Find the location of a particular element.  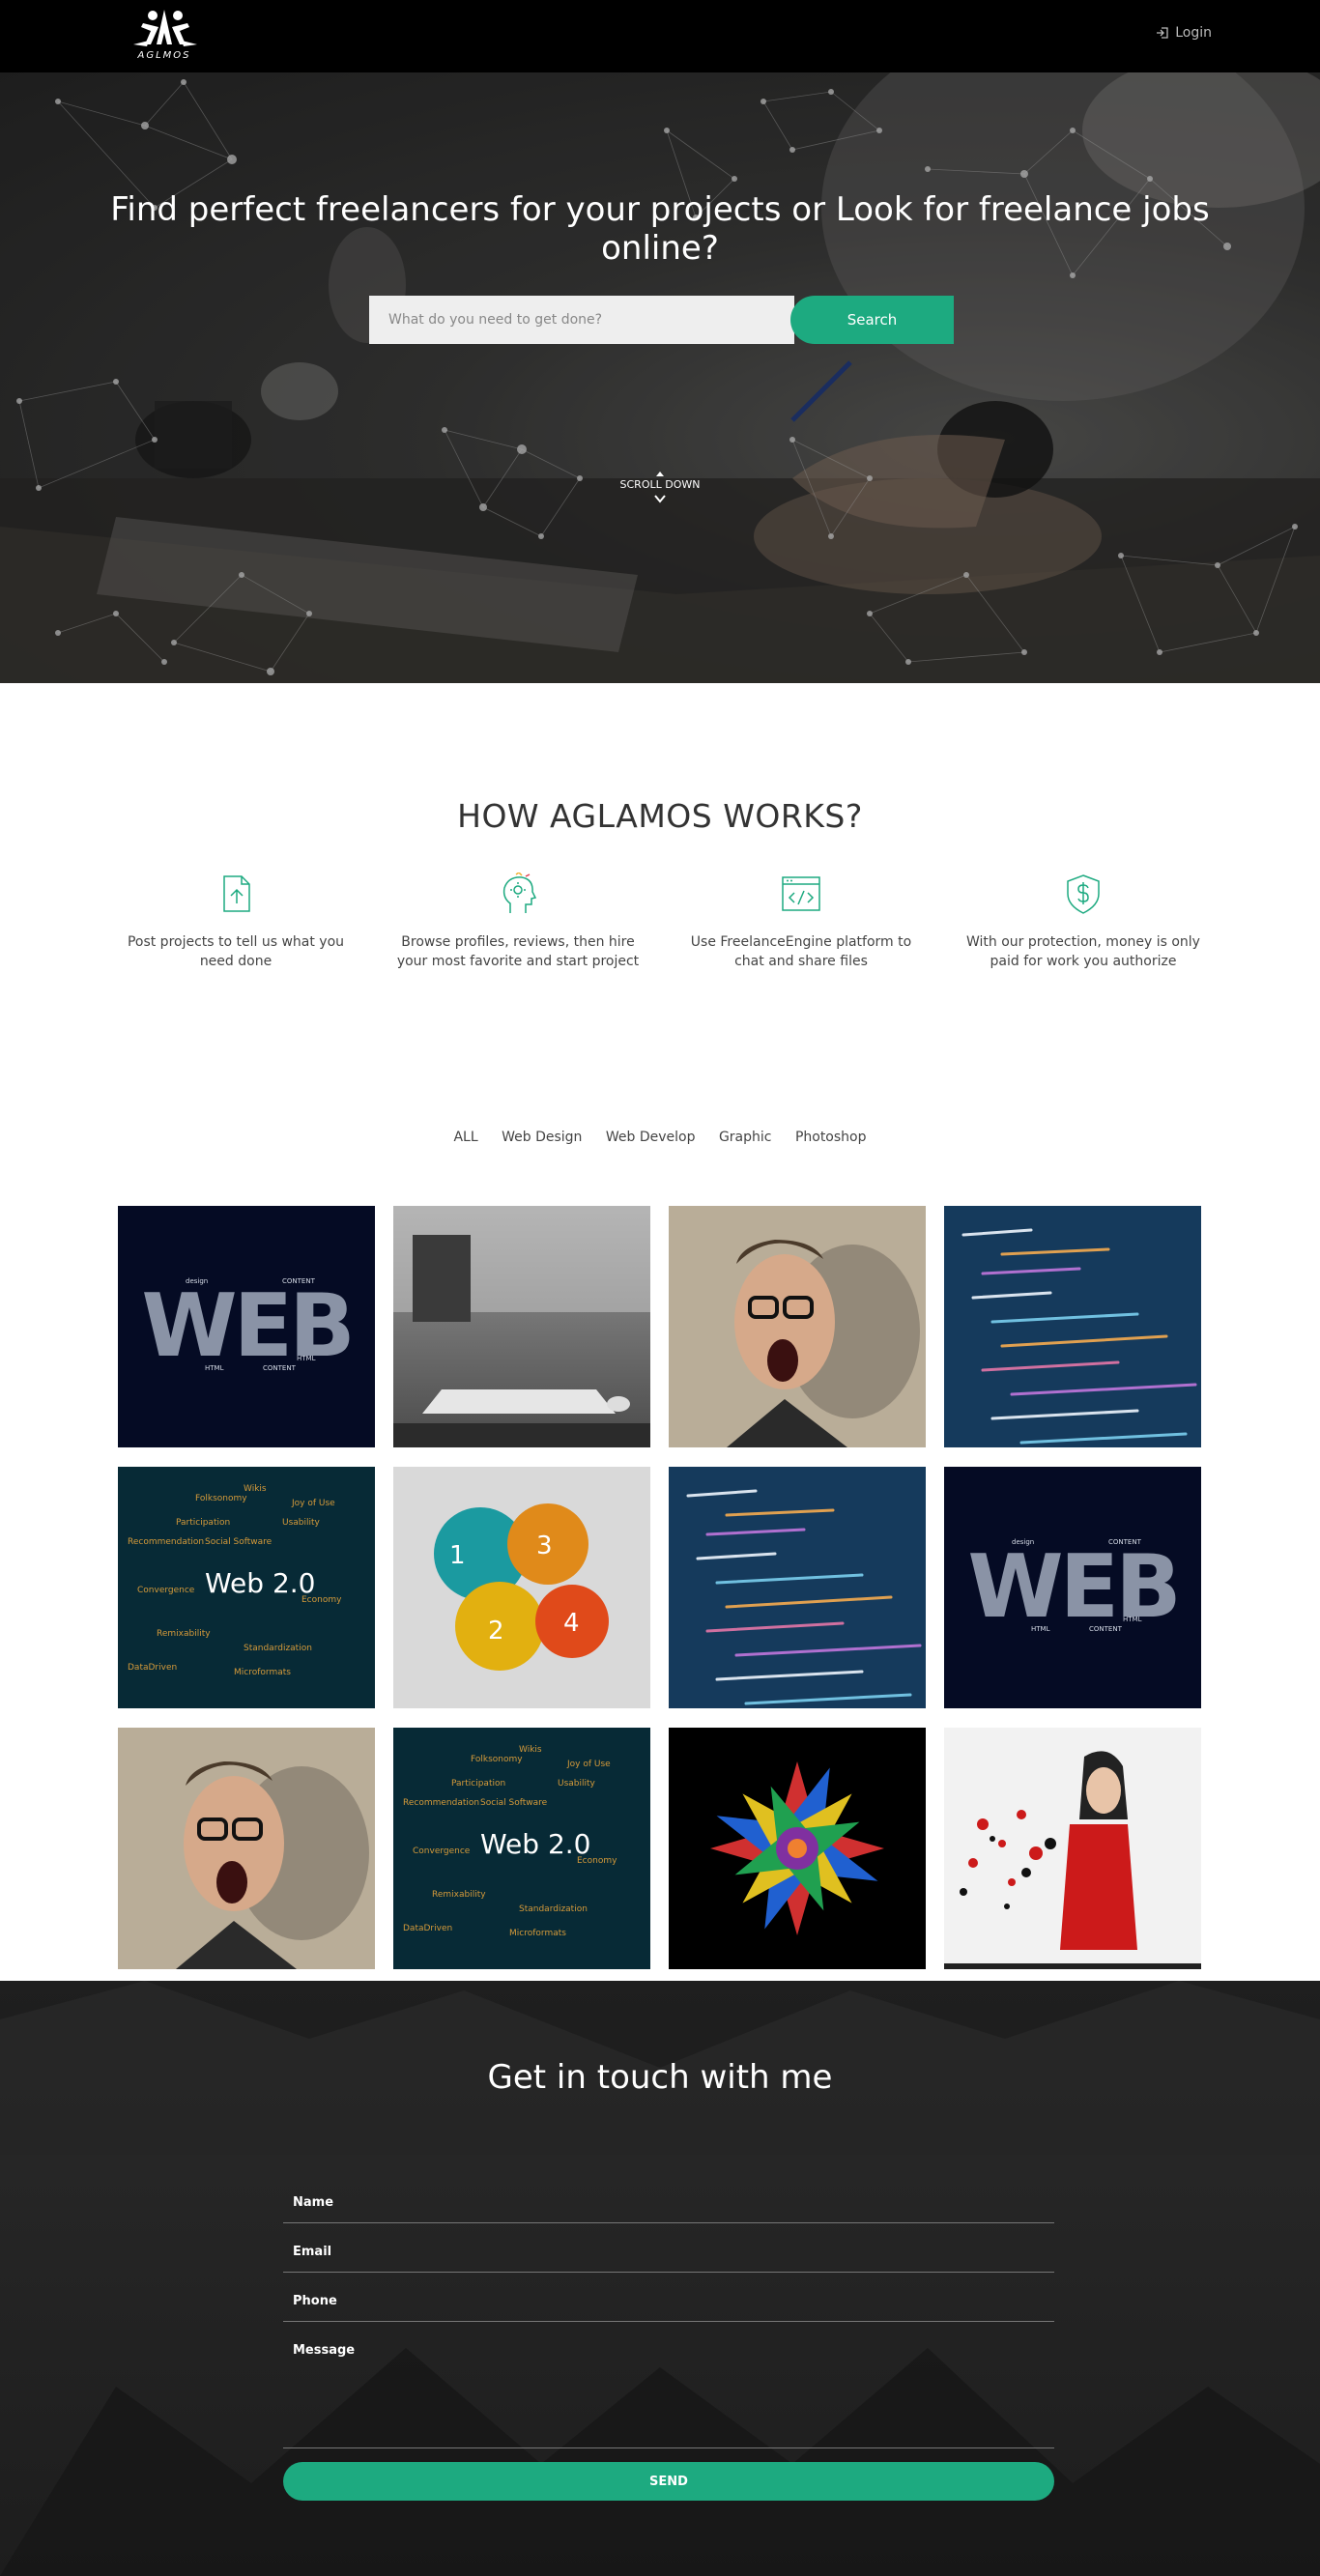

message-label: Message is located at coordinates (324, 2351).